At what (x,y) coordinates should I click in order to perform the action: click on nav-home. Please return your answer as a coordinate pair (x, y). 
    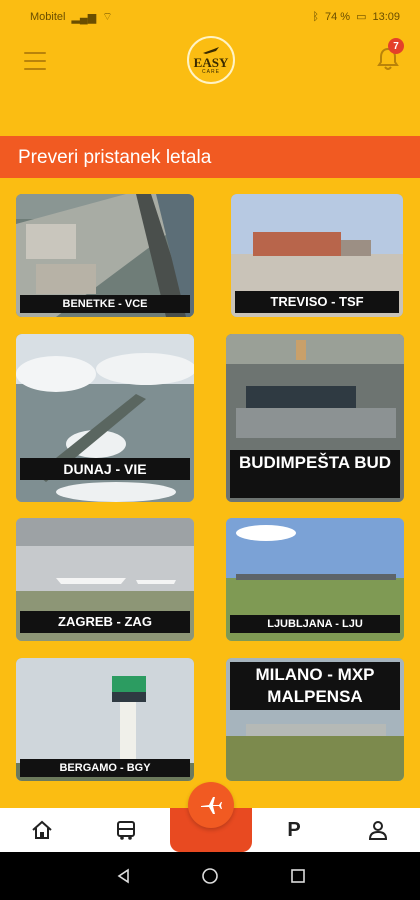
    Looking at the image, I should click on (42, 830).